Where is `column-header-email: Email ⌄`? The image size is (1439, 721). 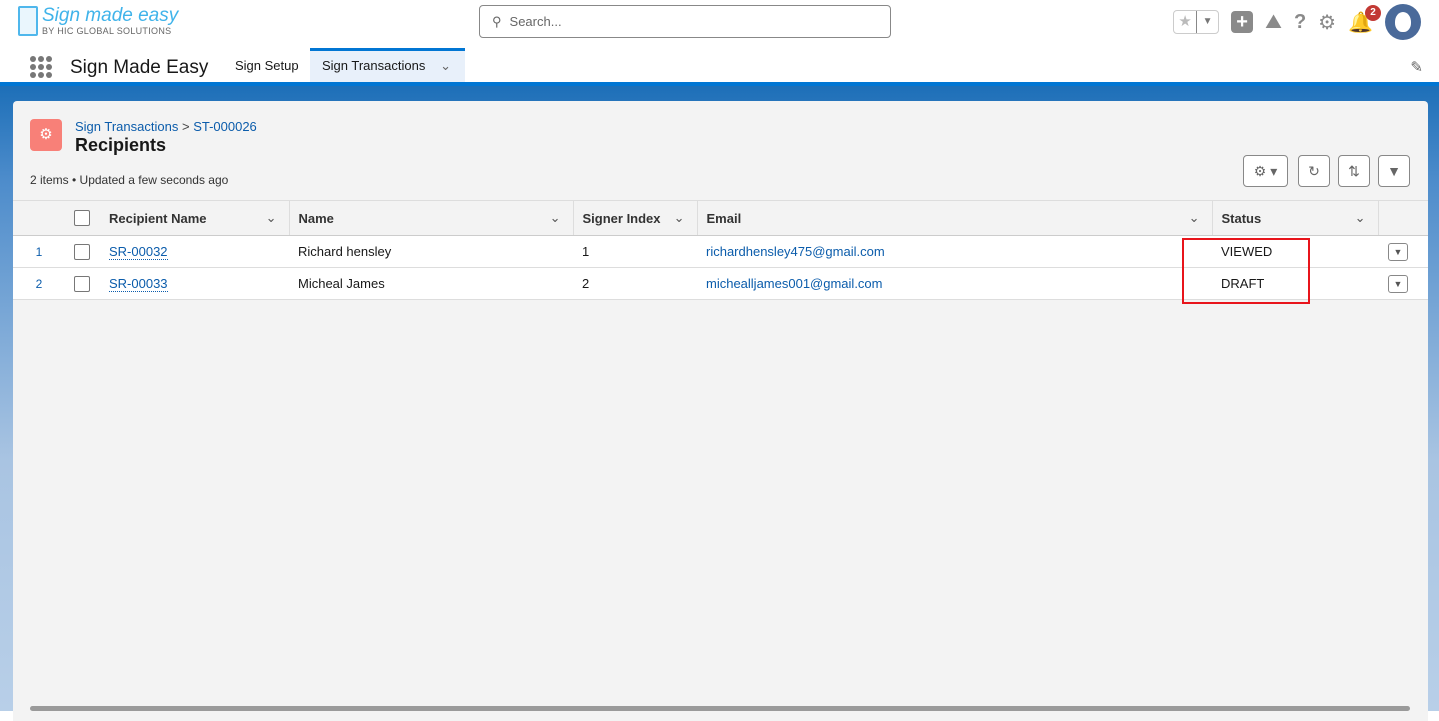 column-header-email: Email ⌄ is located at coordinates (954, 218).